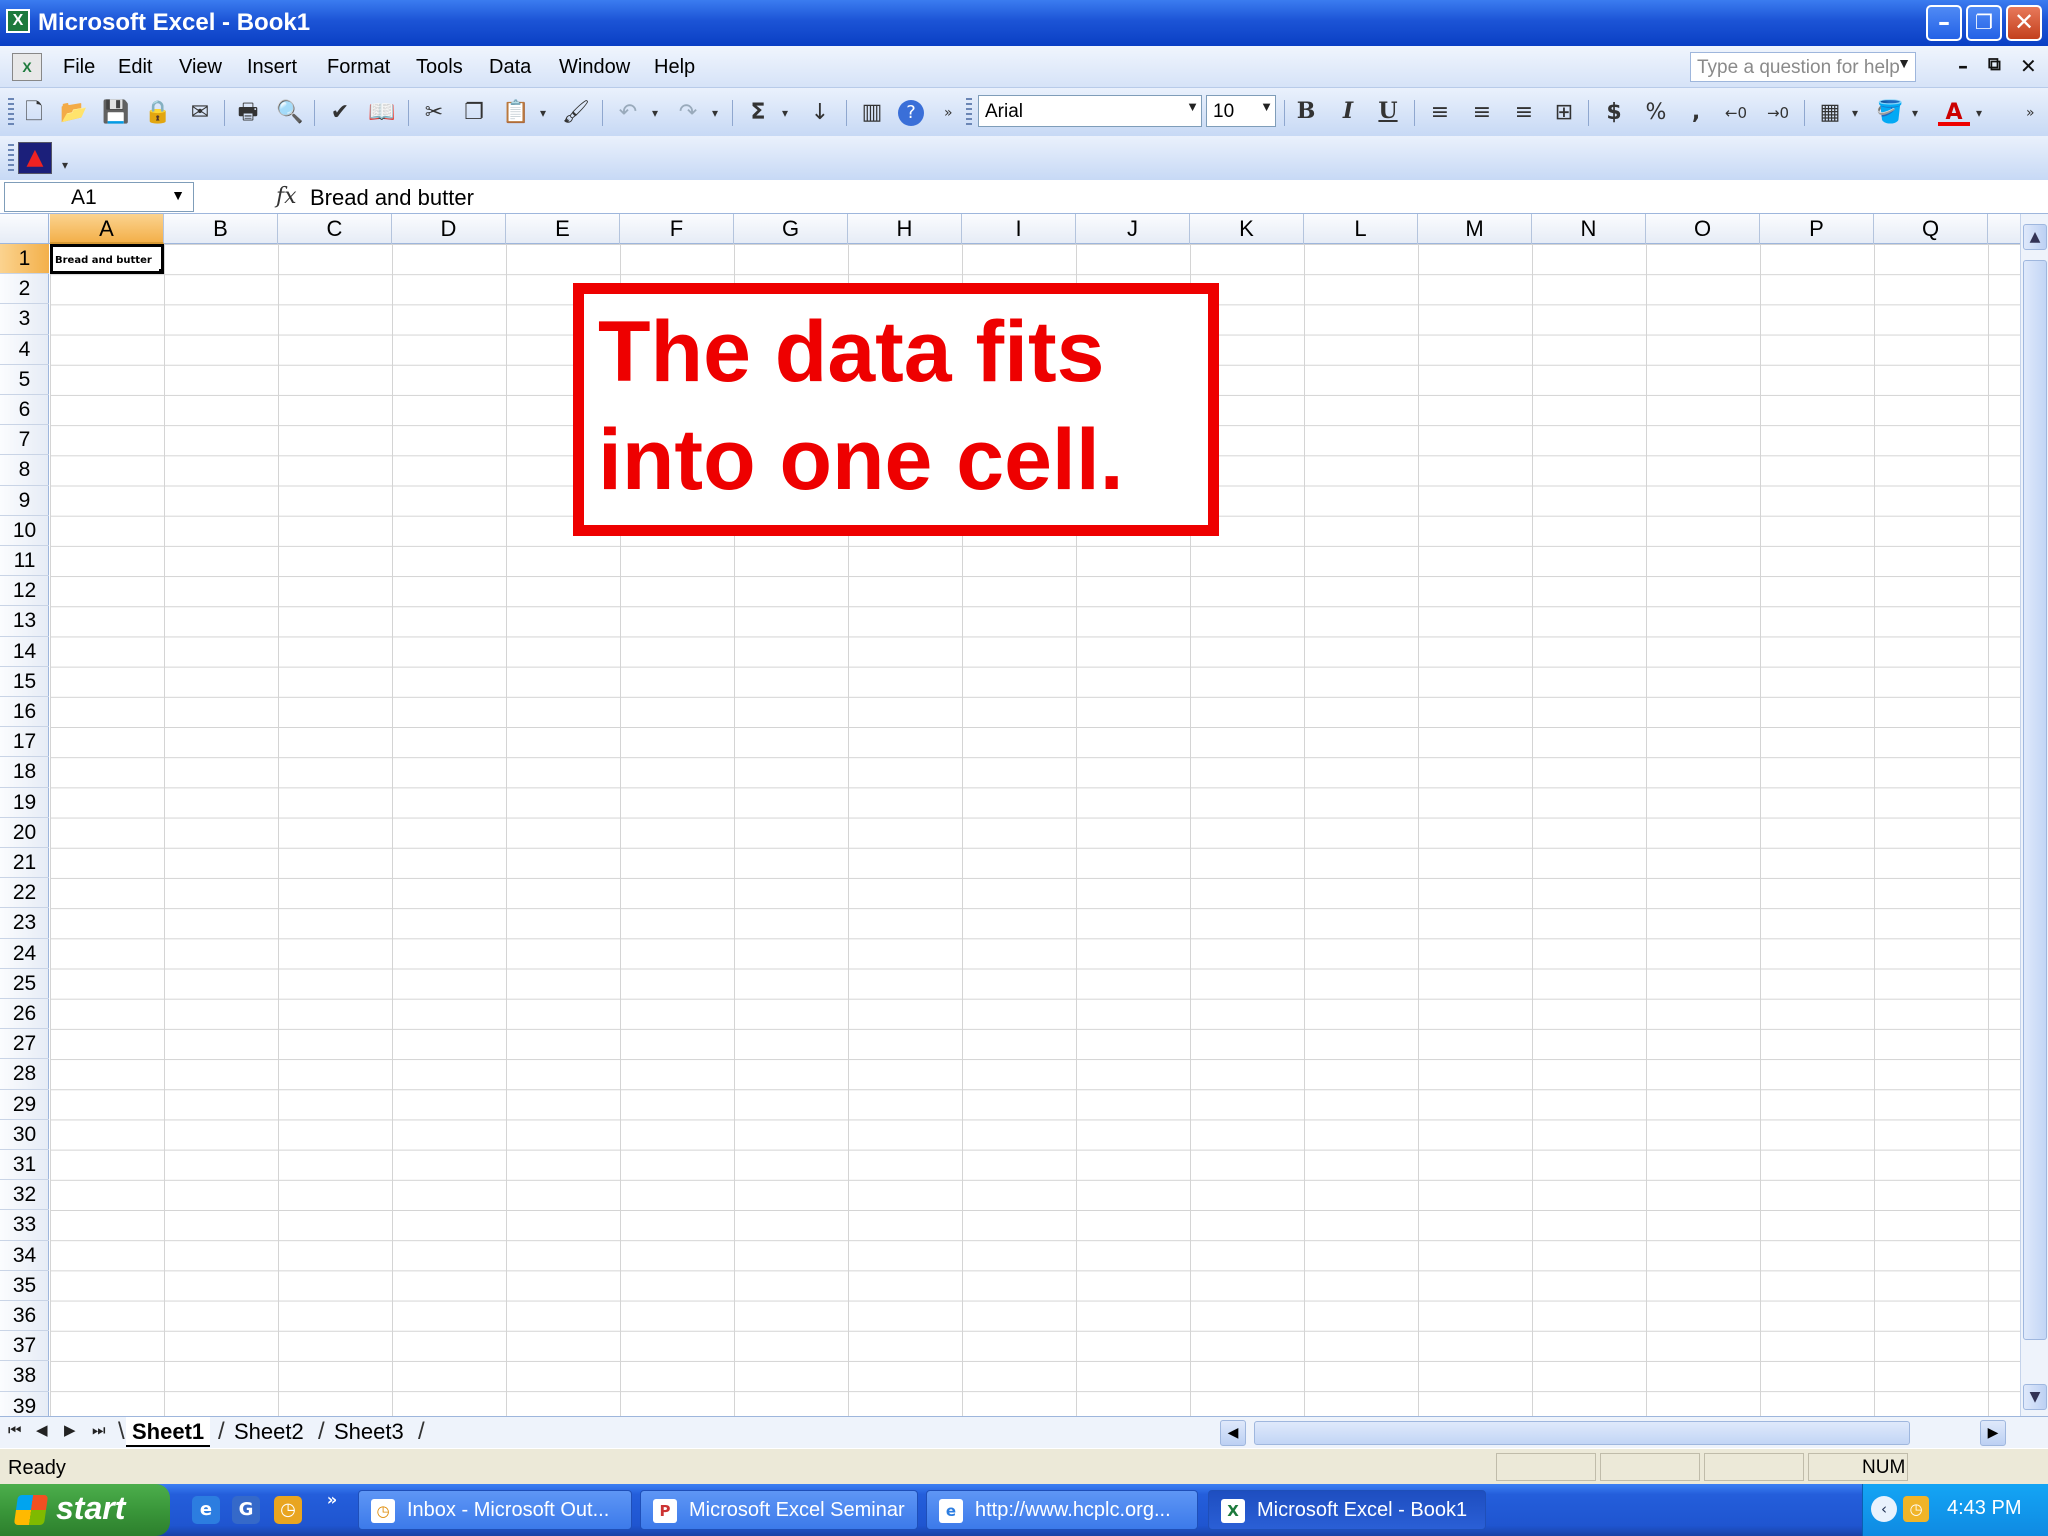 The height and width of the screenshot is (1536, 2048). I want to click on chart-wizard-icon: ▥, so click(872, 113).